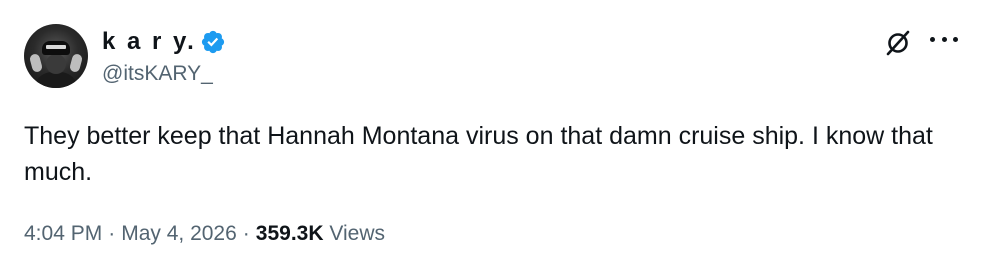  Describe the element at coordinates (36, 63) in the screenshot. I see `avatar-hand-left` at that location.